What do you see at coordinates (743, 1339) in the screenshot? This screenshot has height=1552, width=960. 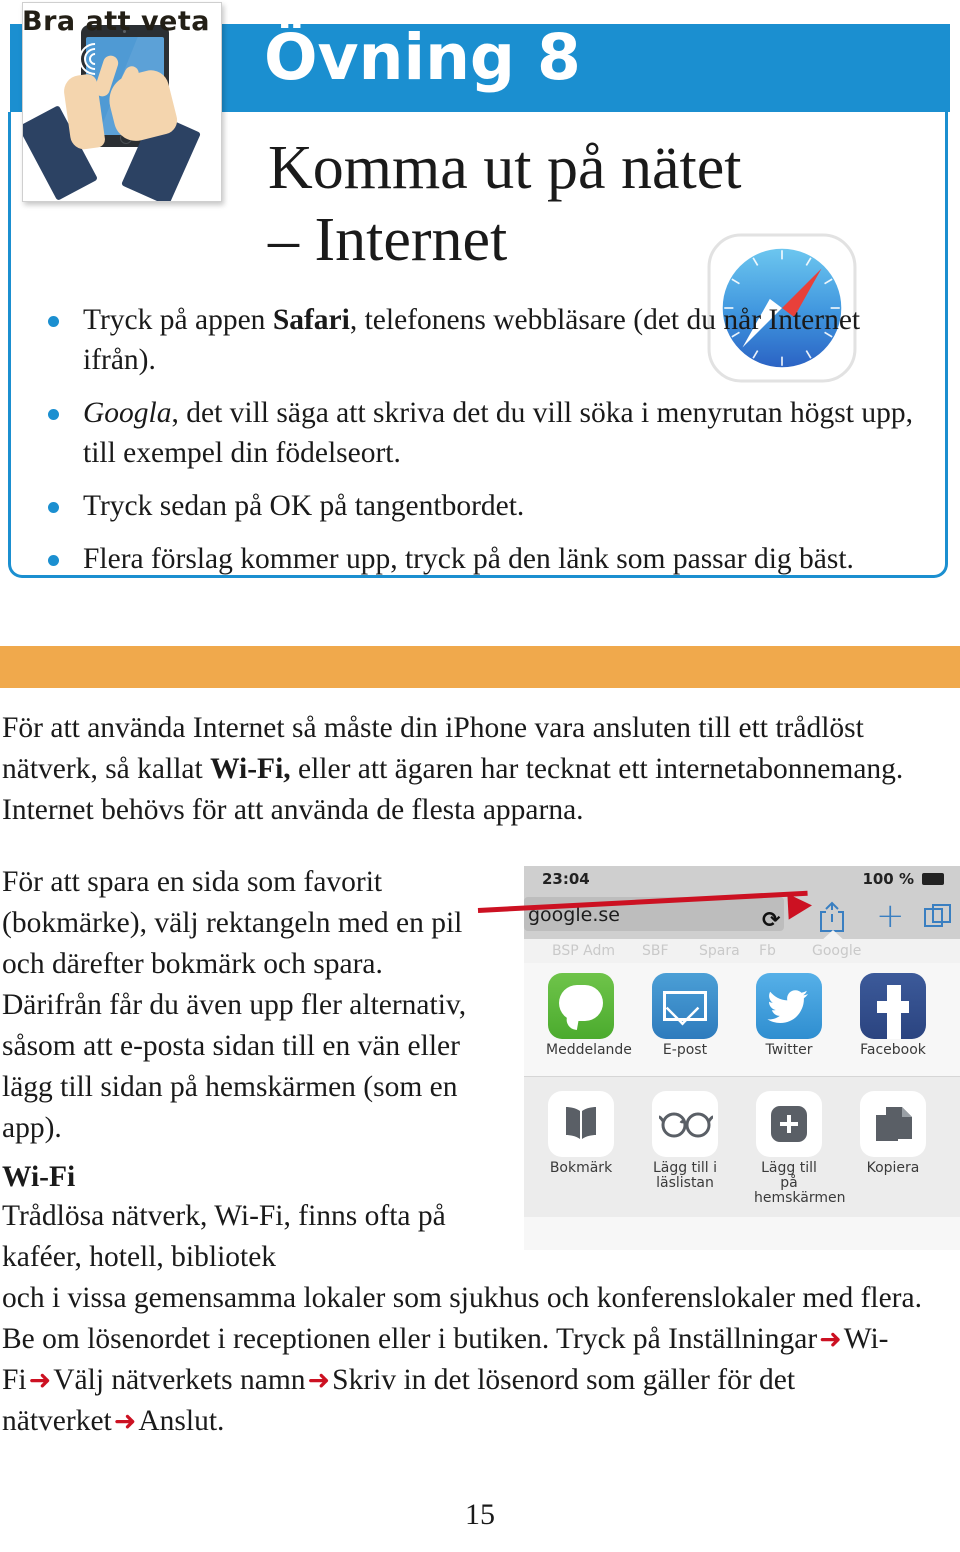 I see `wifi-step: Inställningar` at bounding box center [743, 1339].